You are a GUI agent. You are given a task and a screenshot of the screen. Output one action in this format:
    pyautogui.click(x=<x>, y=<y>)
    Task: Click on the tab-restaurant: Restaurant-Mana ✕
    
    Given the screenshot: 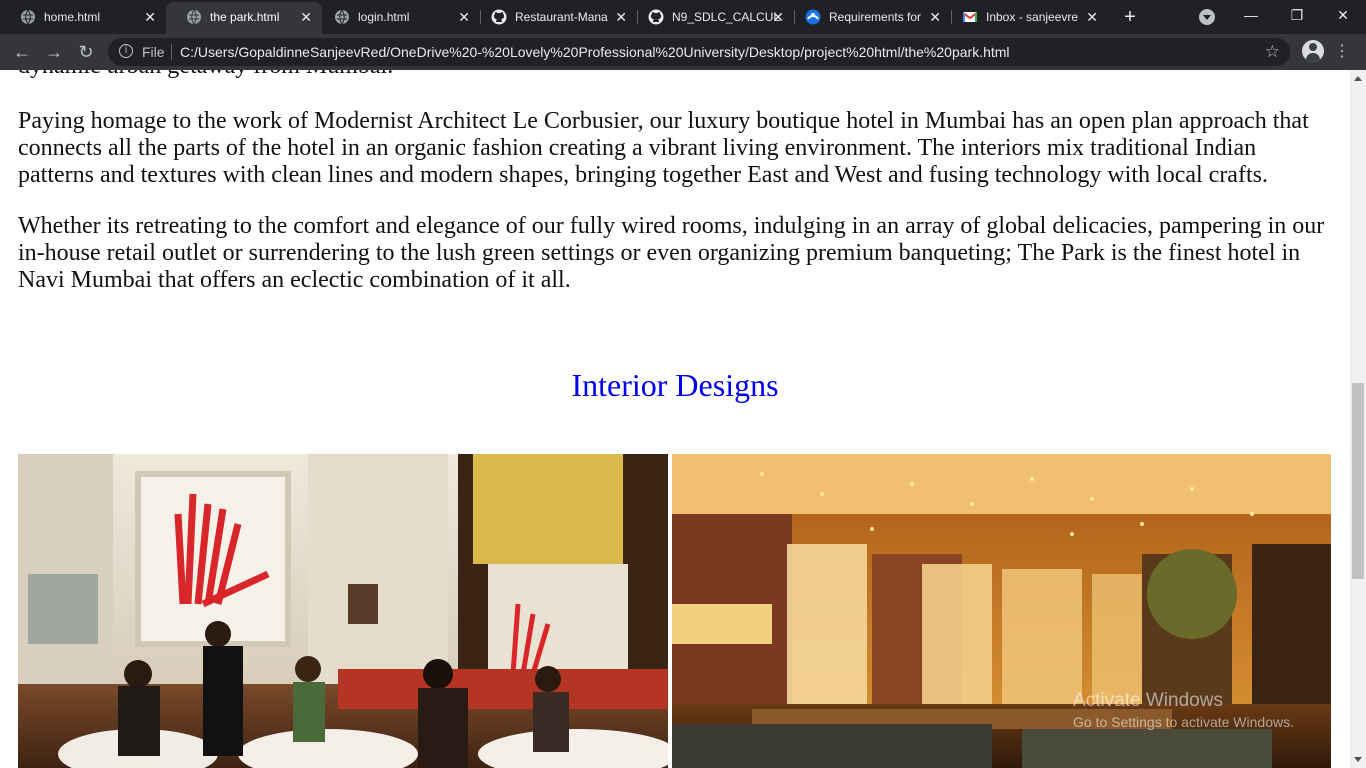 What is the action you would take?
    pyautogui.click(x=559, y=17)
    